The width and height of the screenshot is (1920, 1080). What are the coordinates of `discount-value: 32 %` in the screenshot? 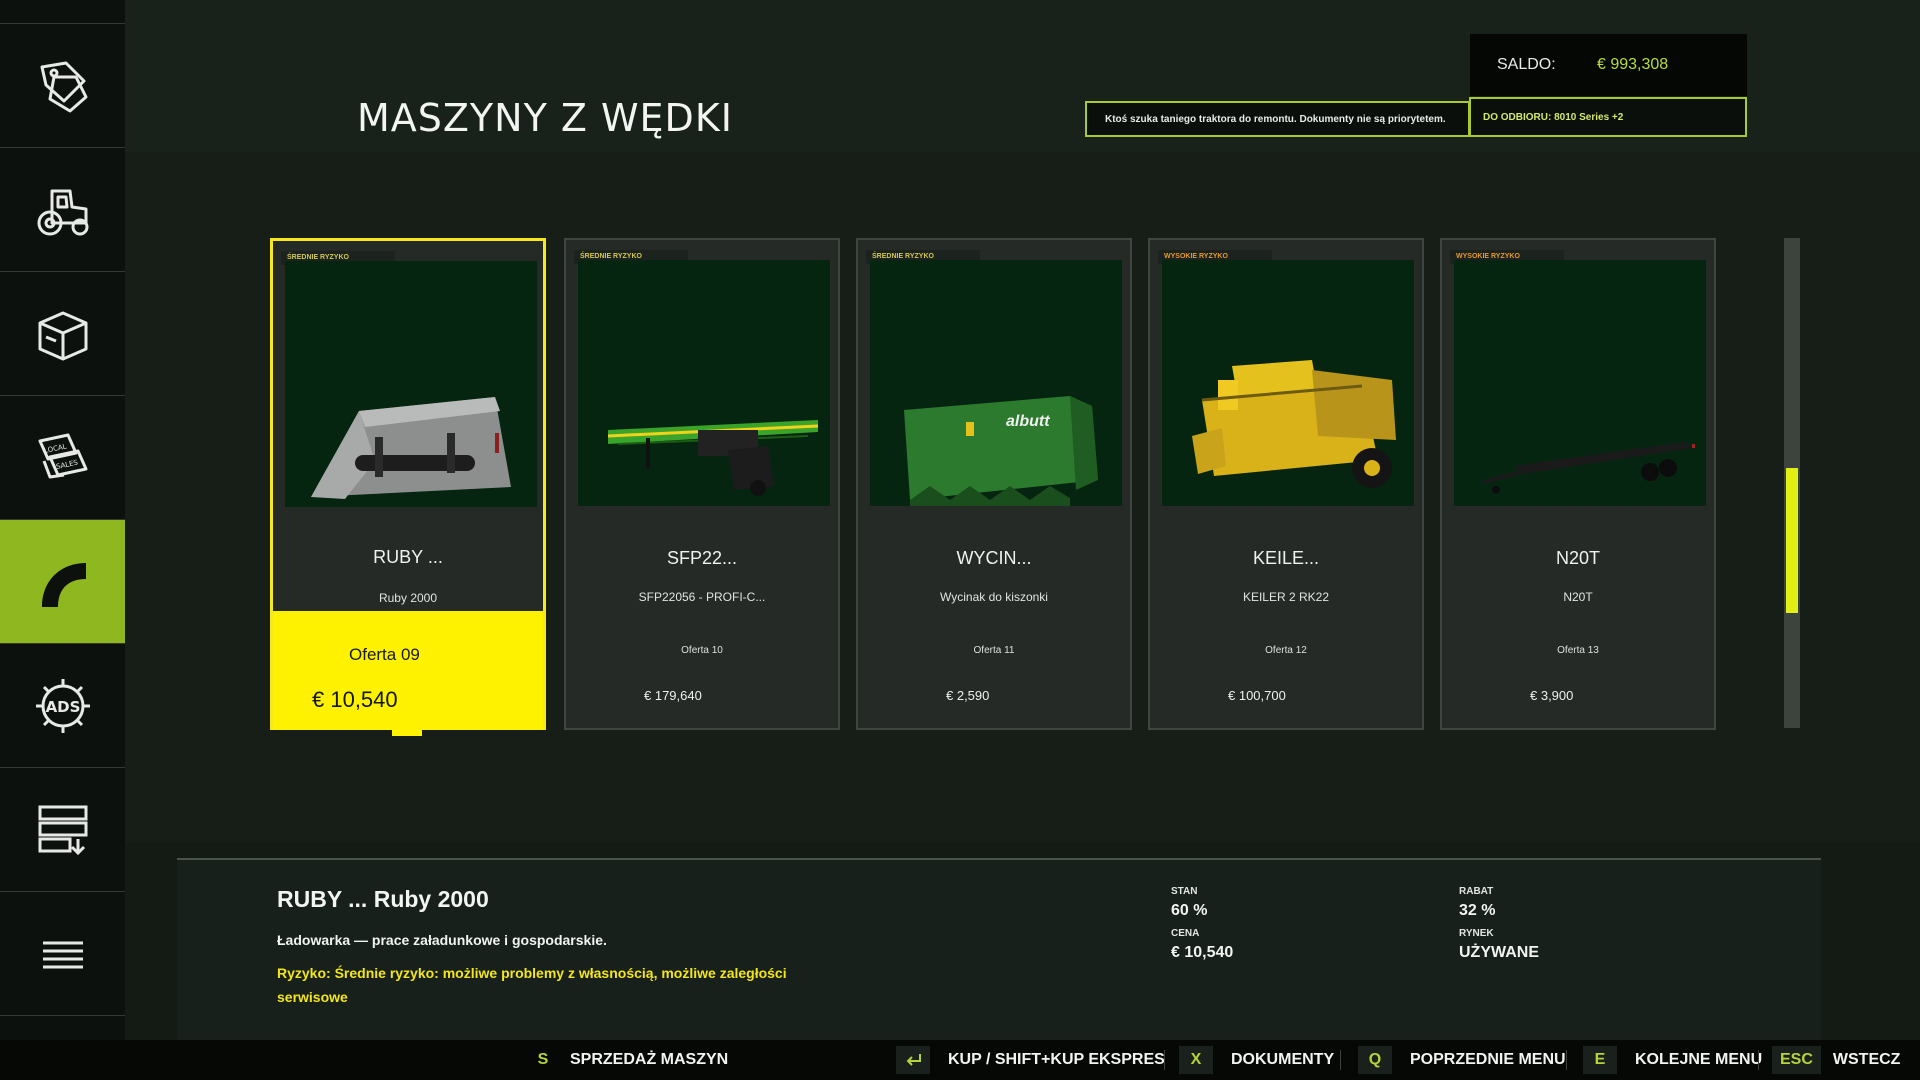 It's located at (1477, 910).